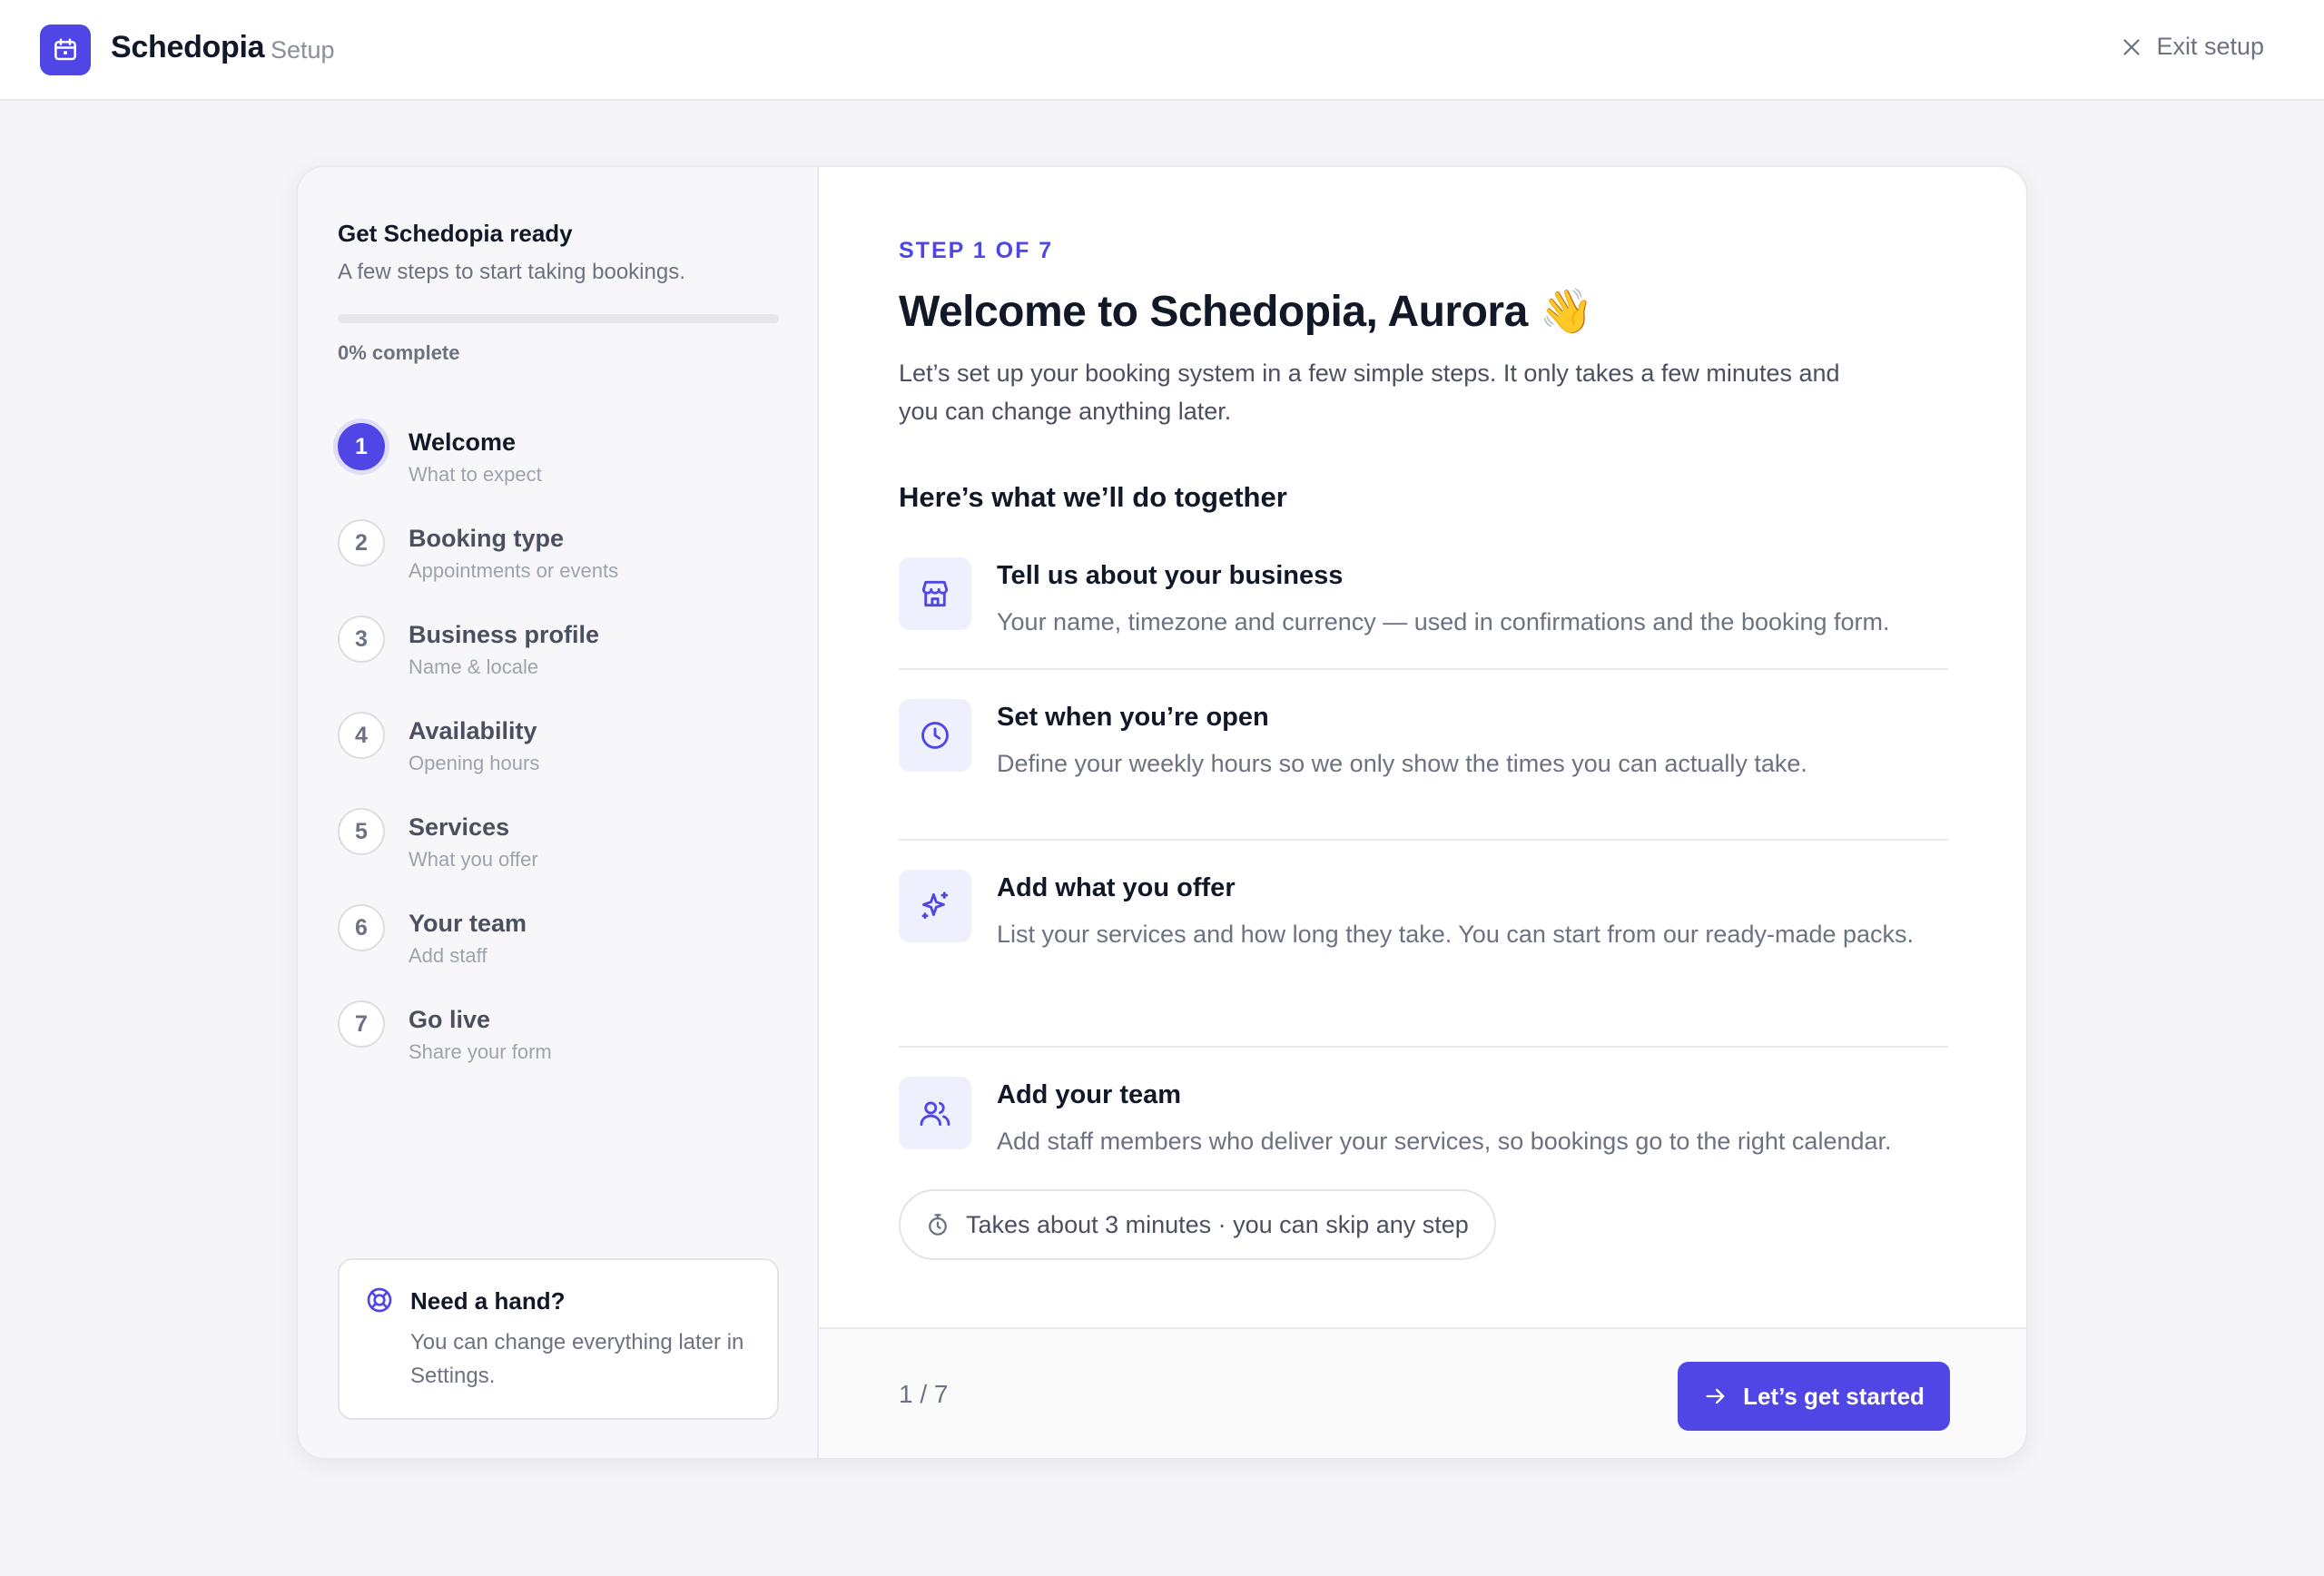  I want to click on step-label: Availability, so click(473, 730).